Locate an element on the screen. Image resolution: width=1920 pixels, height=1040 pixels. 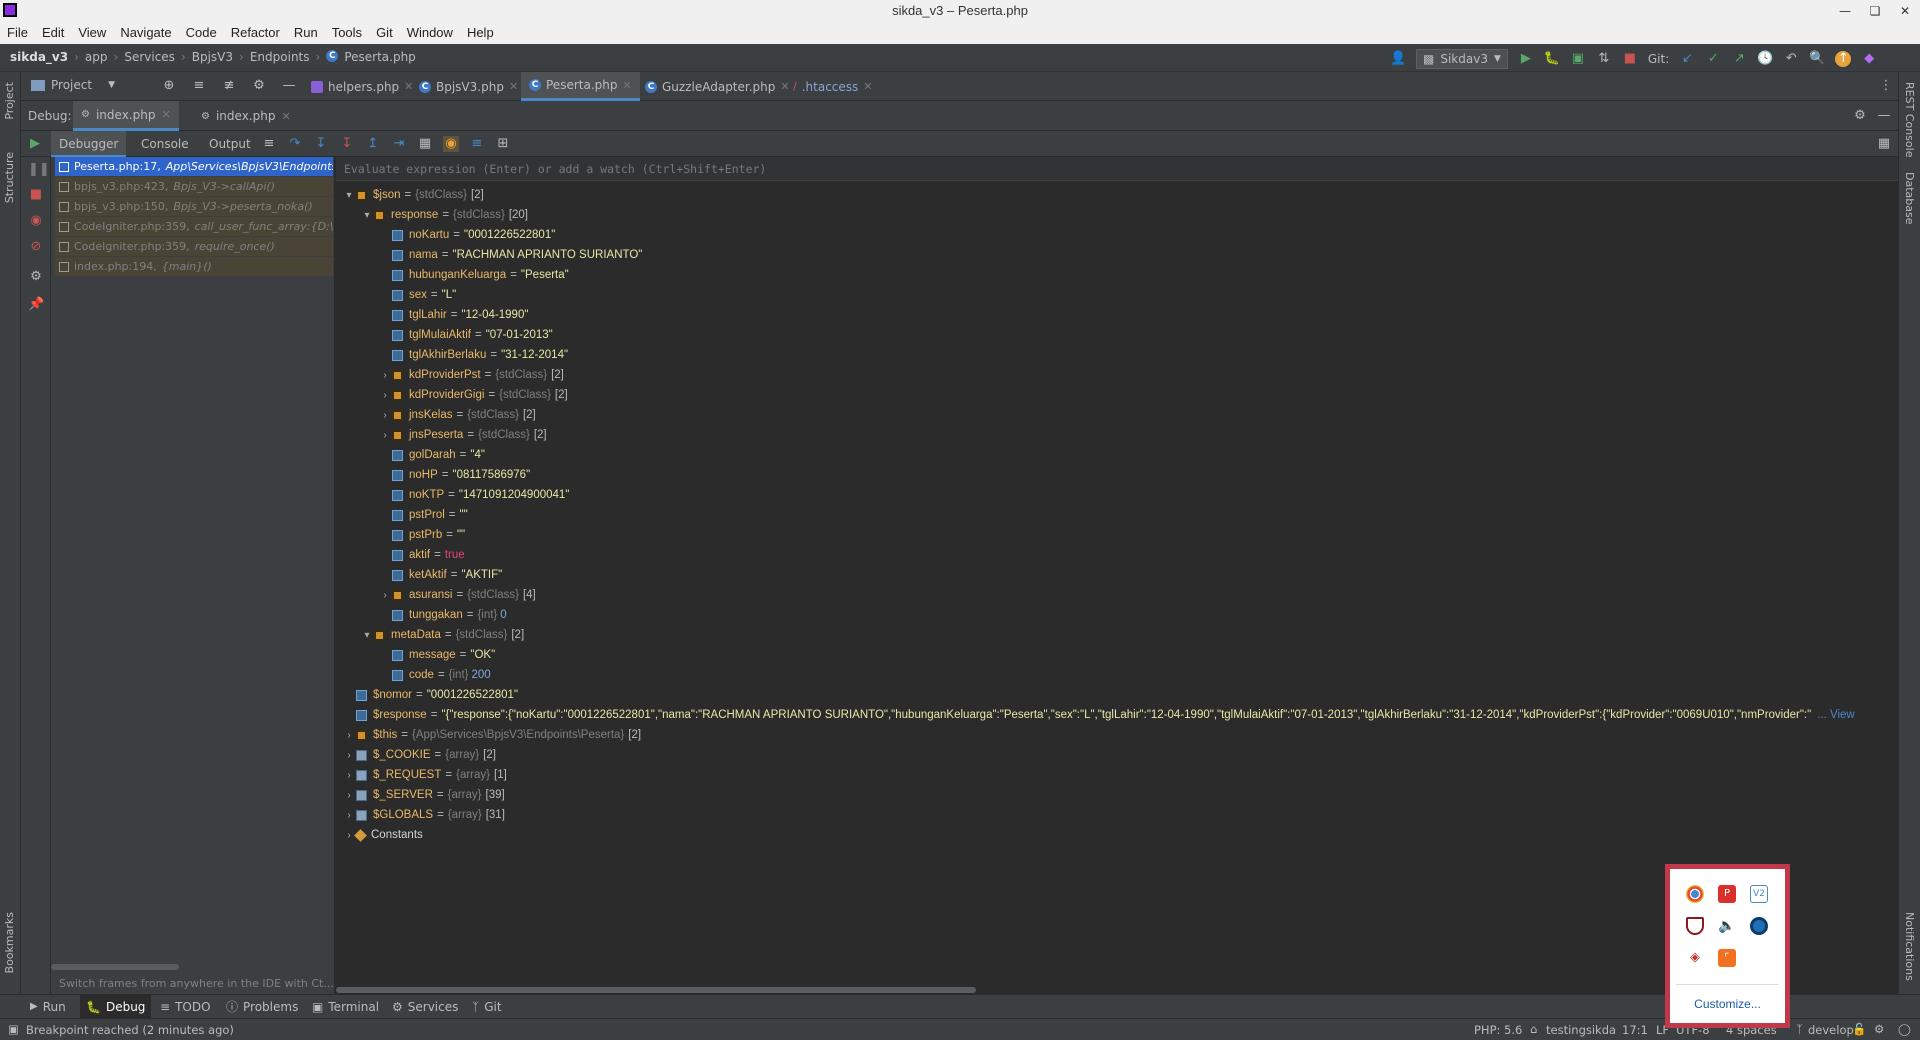
caret-position: 17:1 is located at coordinates (1635, 1030).